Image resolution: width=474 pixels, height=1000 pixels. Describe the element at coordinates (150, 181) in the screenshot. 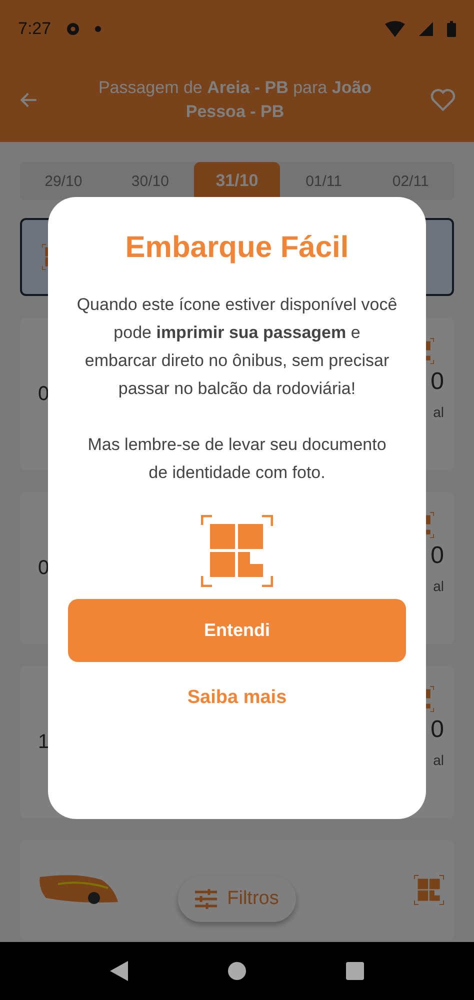

I see `date-tab: 30/10` at that location.